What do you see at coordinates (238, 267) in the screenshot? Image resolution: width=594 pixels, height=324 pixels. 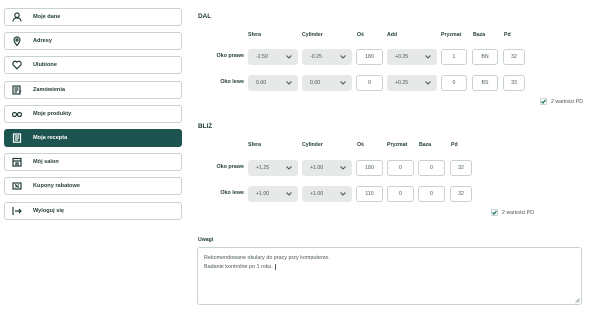 I see `notes-line-text: Badanie kontrolne po 1 roku.` at bounding box center [238, 267].